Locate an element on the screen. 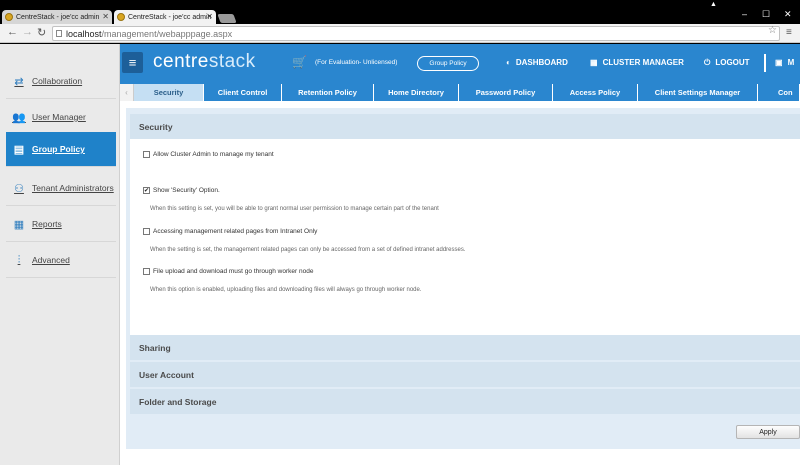  option-allow-cluster-admin: Allow Cluster Admin to manage my tenant is located at coordinates (208, 154).